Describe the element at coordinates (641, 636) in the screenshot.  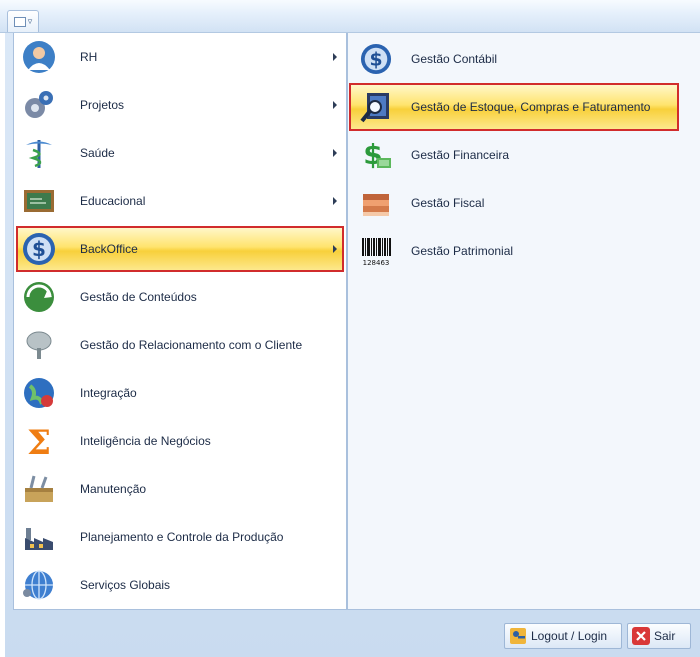
I see `close-icon` at that location.